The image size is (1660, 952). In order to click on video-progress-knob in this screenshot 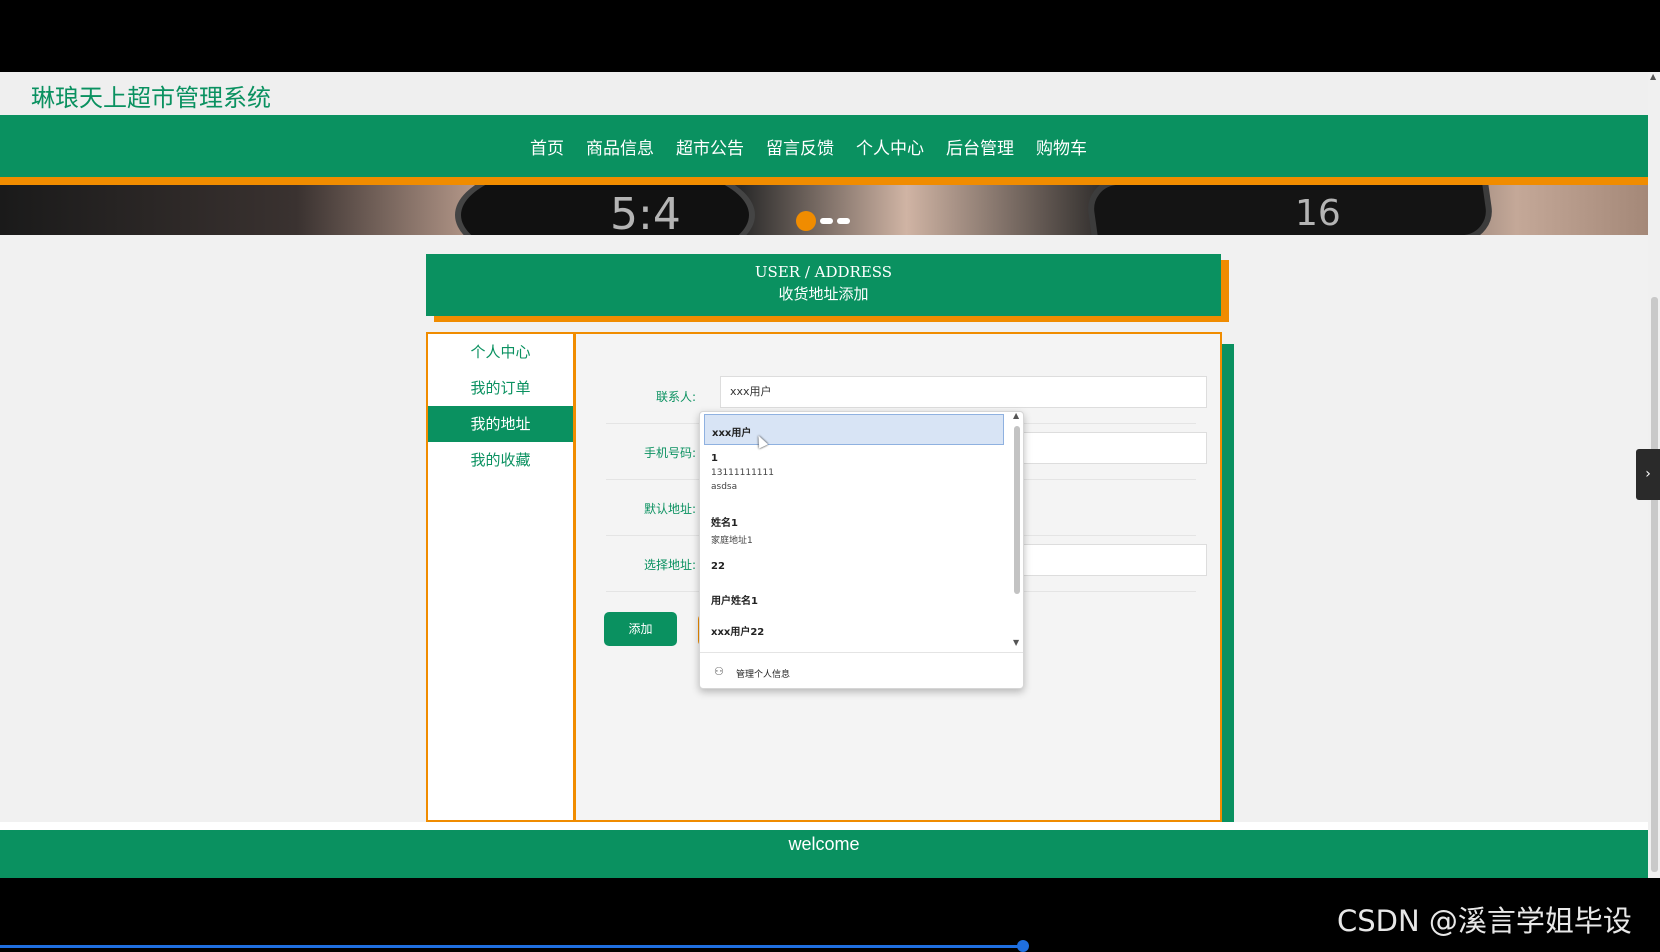, I will do `click(1023, 946)`.